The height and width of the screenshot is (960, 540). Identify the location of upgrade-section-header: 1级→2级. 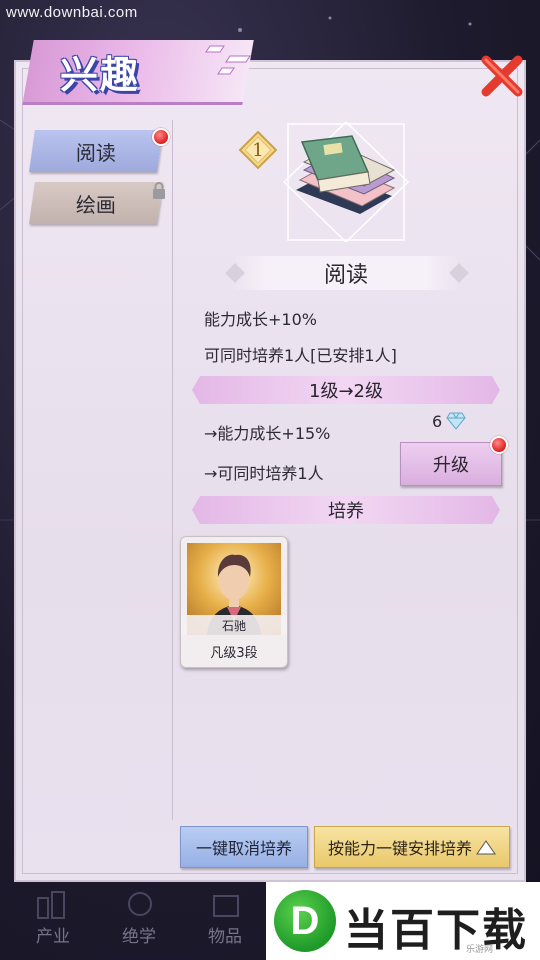
(346, 390).